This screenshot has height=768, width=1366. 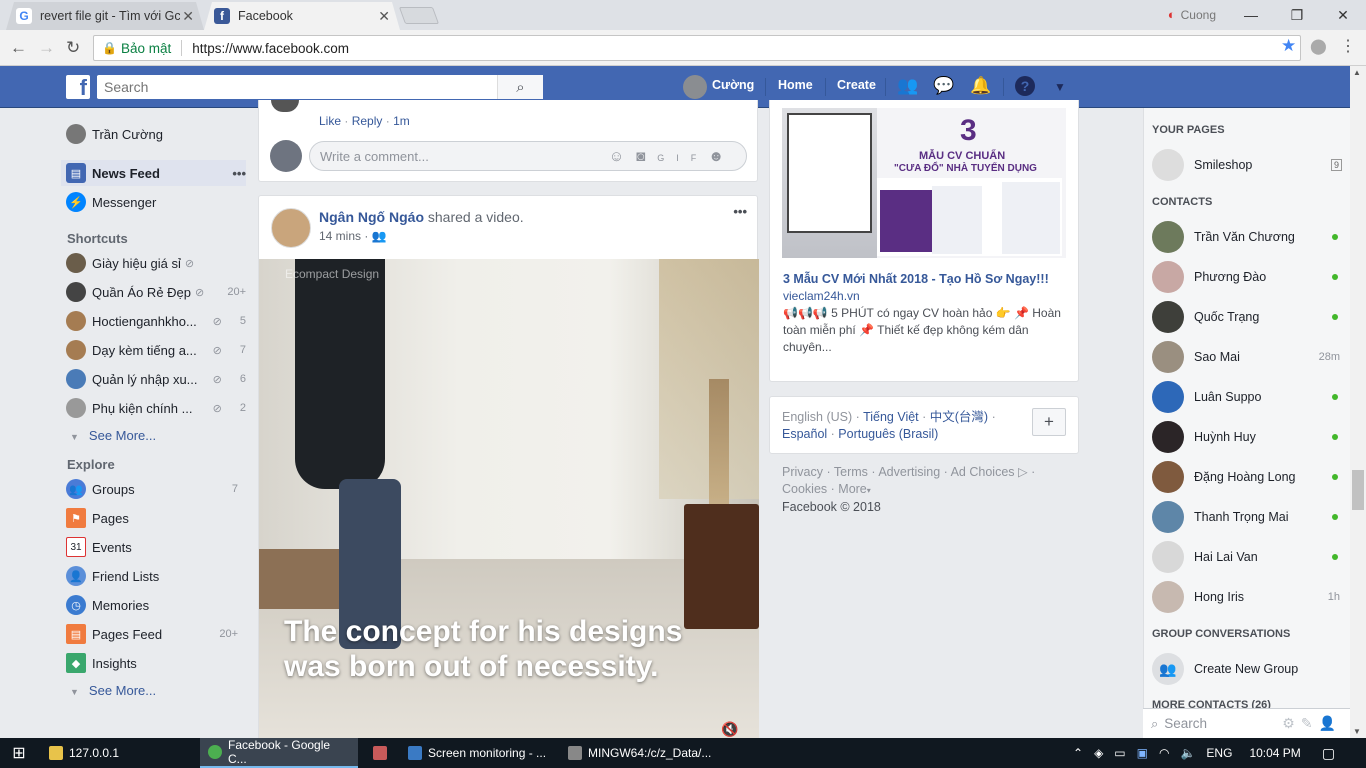 What do you see at coordinates (1185, 723) in the screenshot?
I see `chat-search-input: Search` at bounding box center [1185, 723].